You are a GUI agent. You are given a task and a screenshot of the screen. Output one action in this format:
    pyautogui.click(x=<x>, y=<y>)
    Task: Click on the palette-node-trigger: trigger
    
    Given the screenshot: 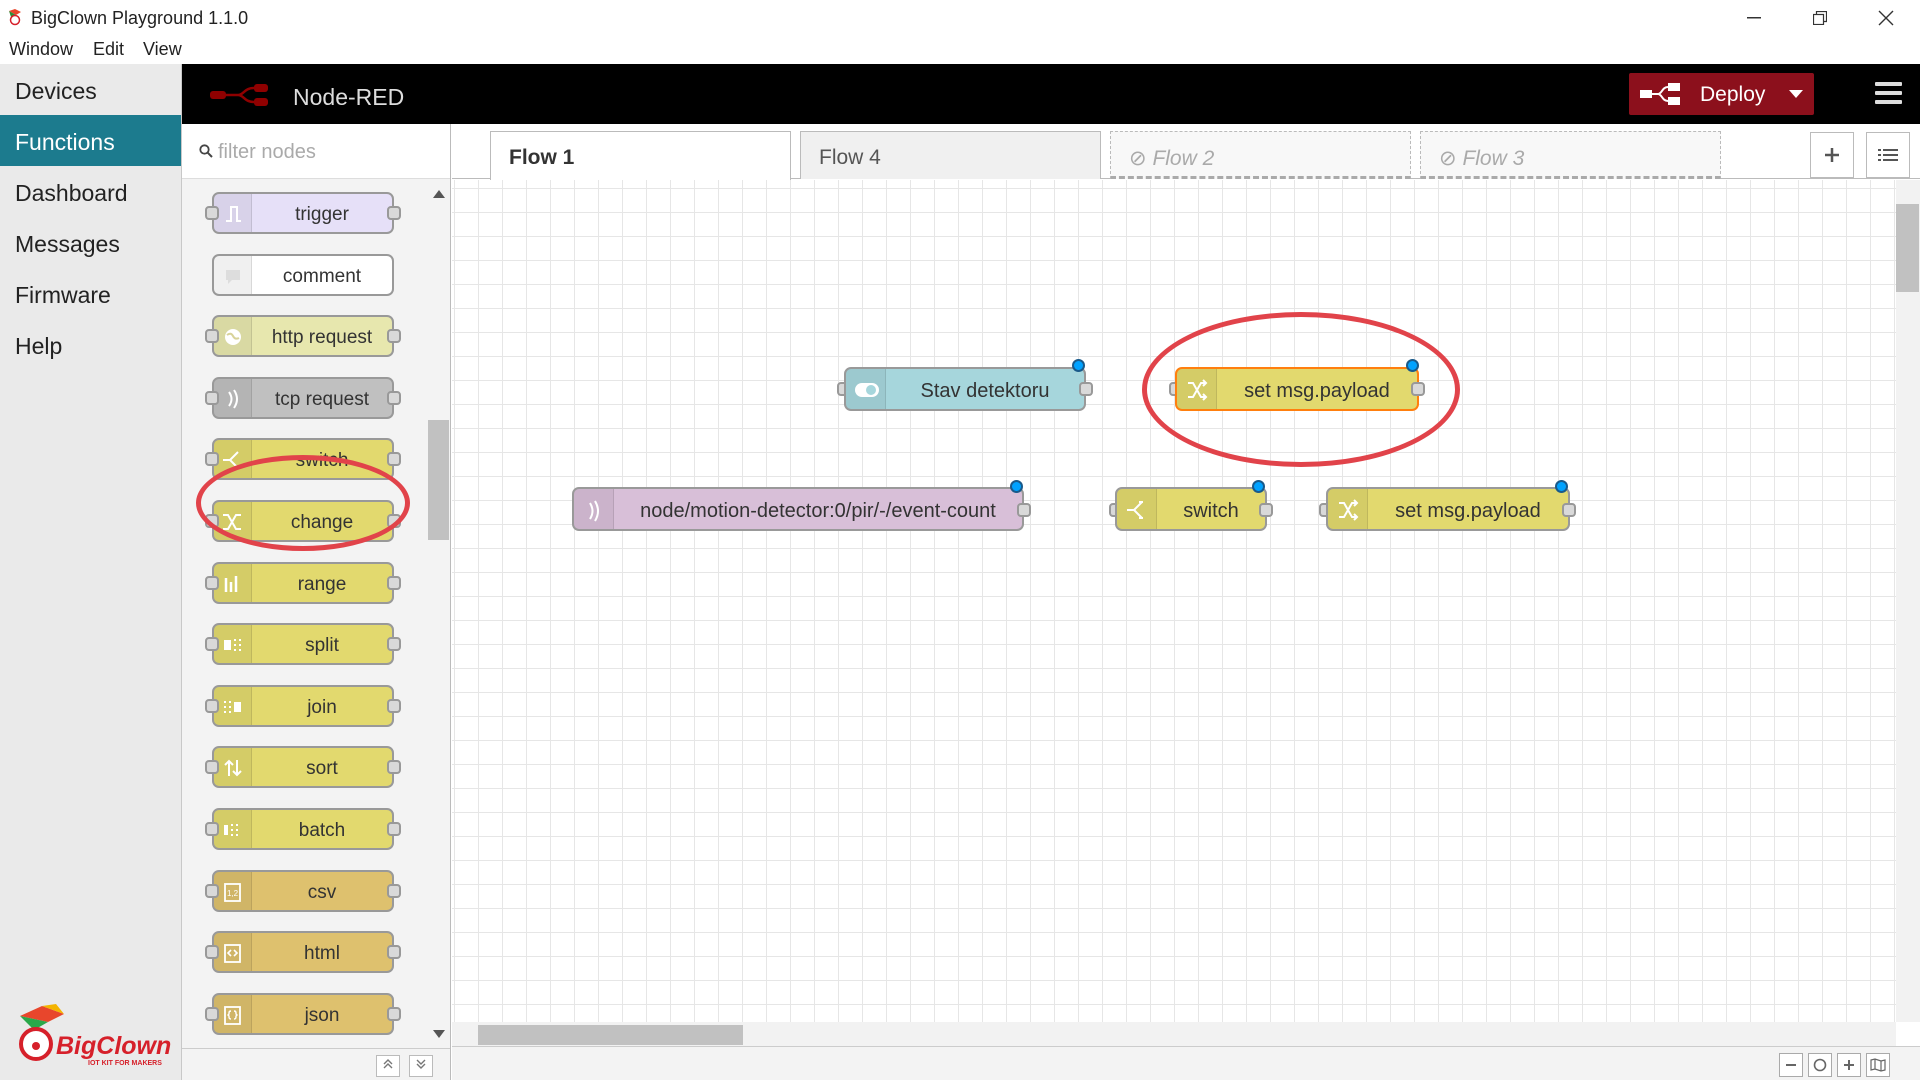 What is the action you would take?
    pyautogui.click(x=303, y=213)
    